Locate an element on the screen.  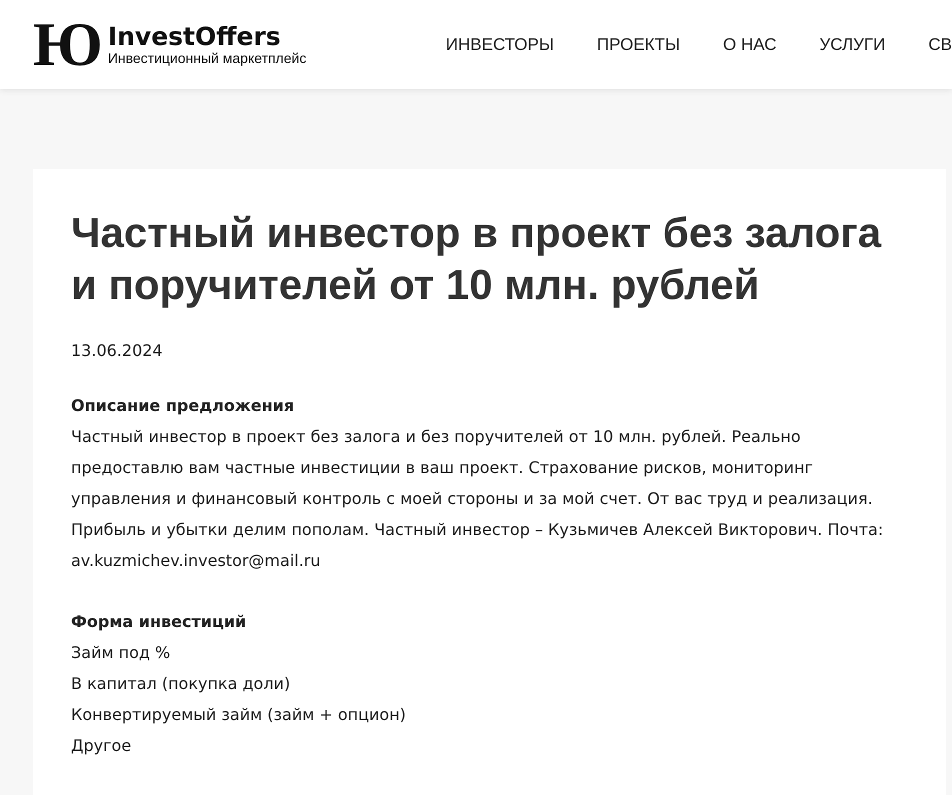
list-item: В капитал (покупка доли) is located at coordinates (181, 684).